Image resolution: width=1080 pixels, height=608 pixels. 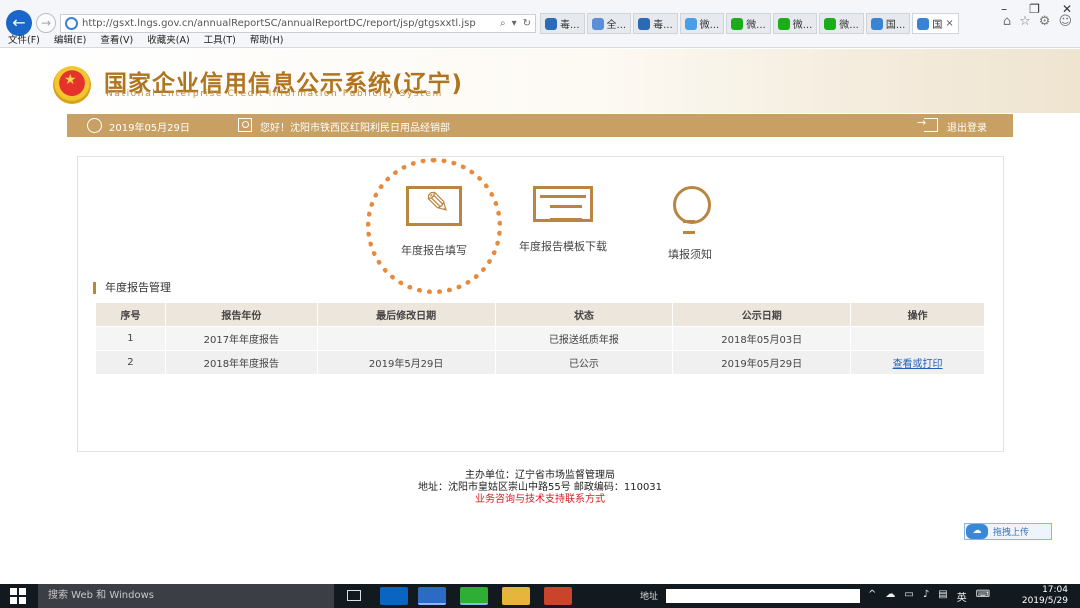 What do you see at coordinates (962, 596) in the screenshot?
I see `input-method: 英` at bounding box center [962, 596].